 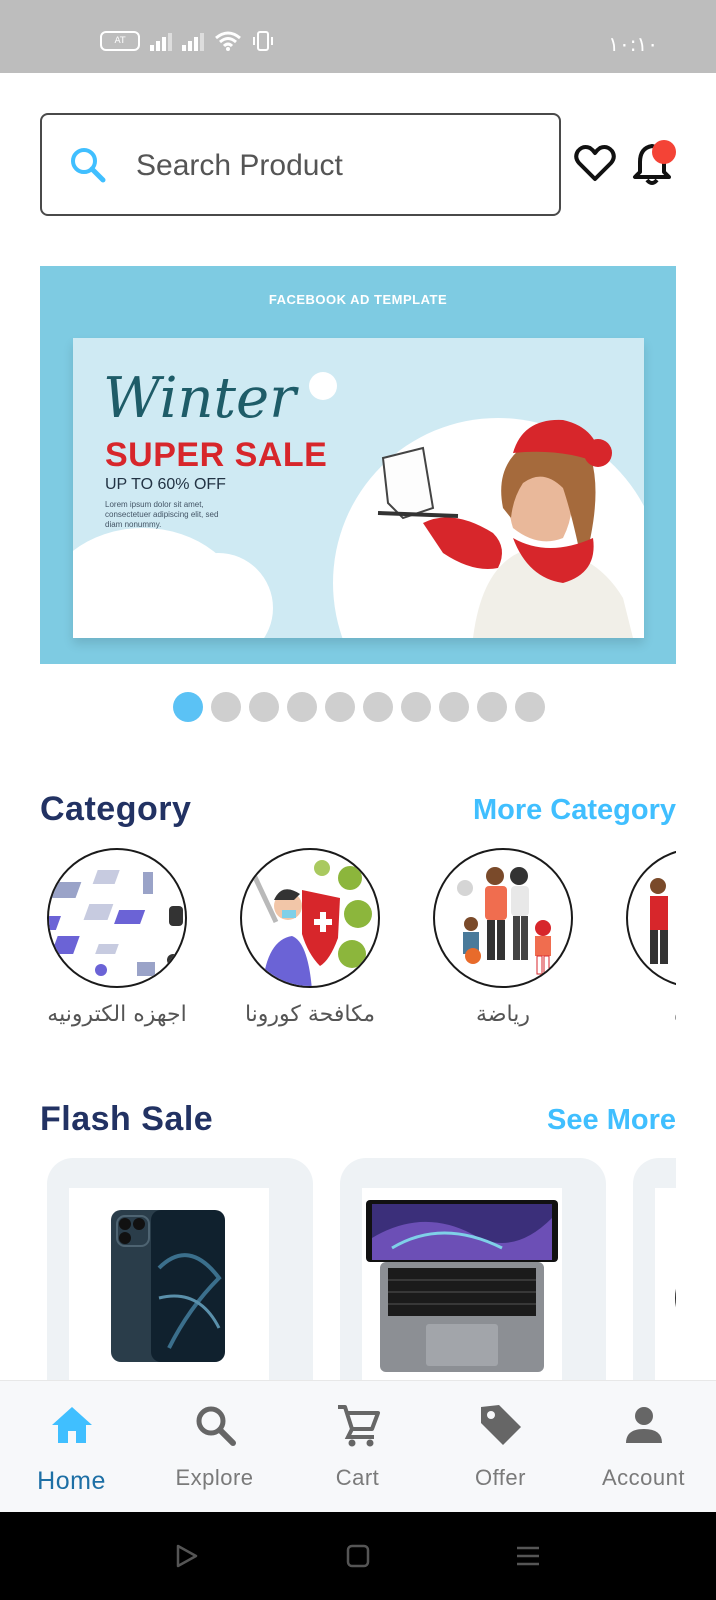 I want to click on category-label: رياضة, so click(x=503, y=1014).